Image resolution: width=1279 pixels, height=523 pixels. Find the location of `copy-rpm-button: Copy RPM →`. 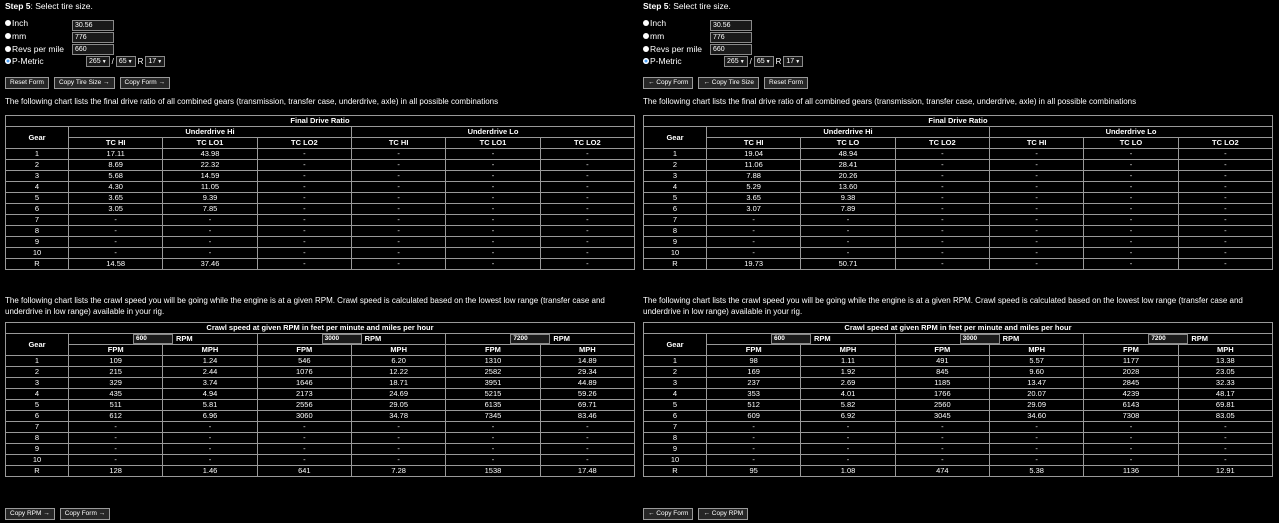

copy-rpm-button: Copy RPM → is located at coordinates (30, 514).